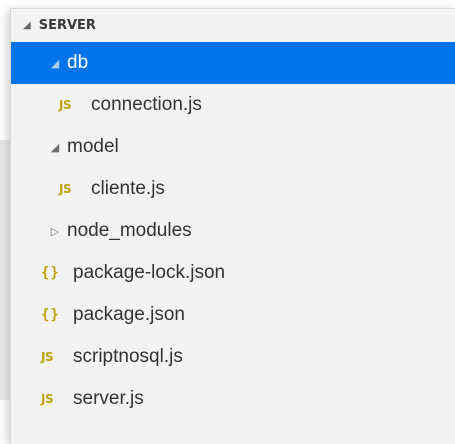 This screenshot has width=455, height=444. What do you see at coordinates (233, 25) in the screenshot?
I see `section-header-server: ◢ SERVER` at bounding box center [233, 25].